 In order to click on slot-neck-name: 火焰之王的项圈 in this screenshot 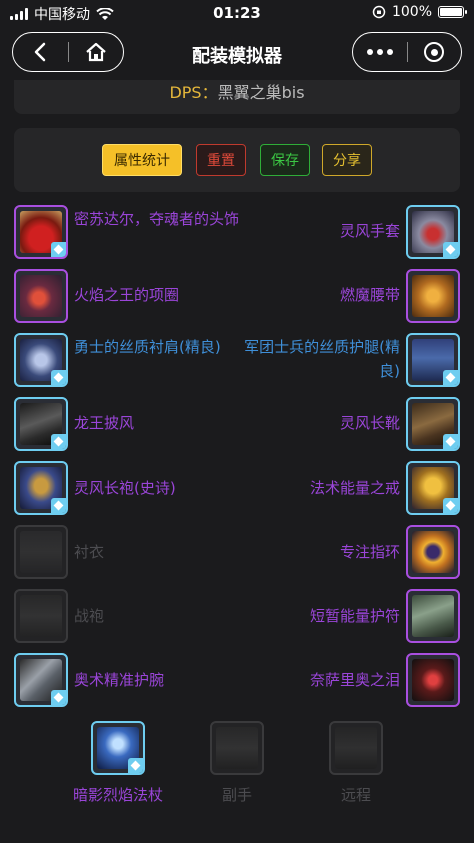, I will do `click(159, 295)`.